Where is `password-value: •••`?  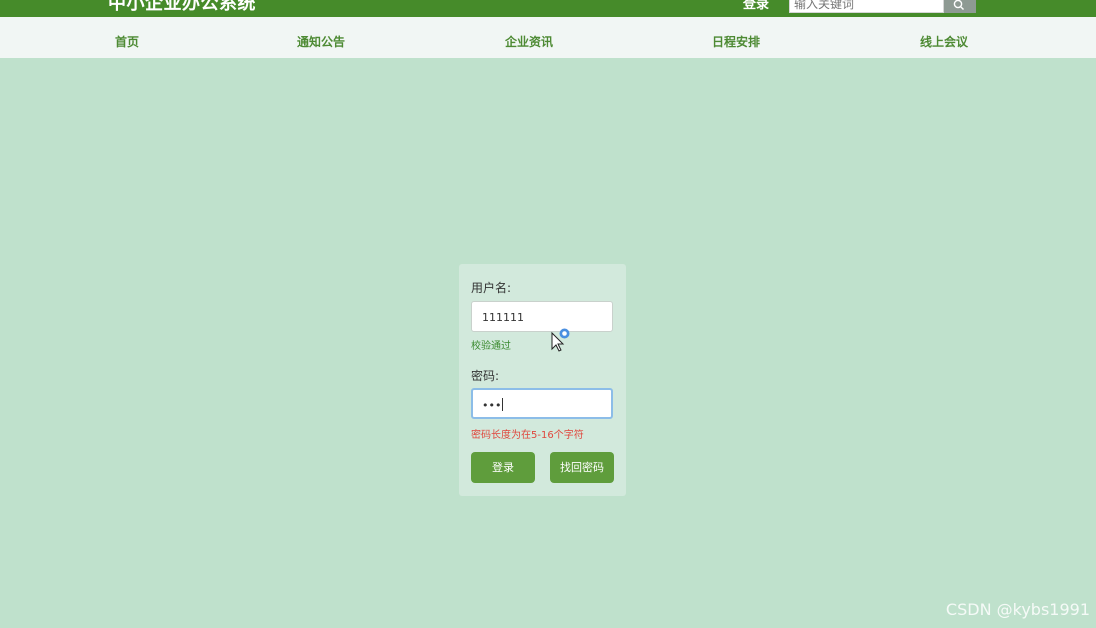 password-value: ••• is located at coordinates (492, 405).